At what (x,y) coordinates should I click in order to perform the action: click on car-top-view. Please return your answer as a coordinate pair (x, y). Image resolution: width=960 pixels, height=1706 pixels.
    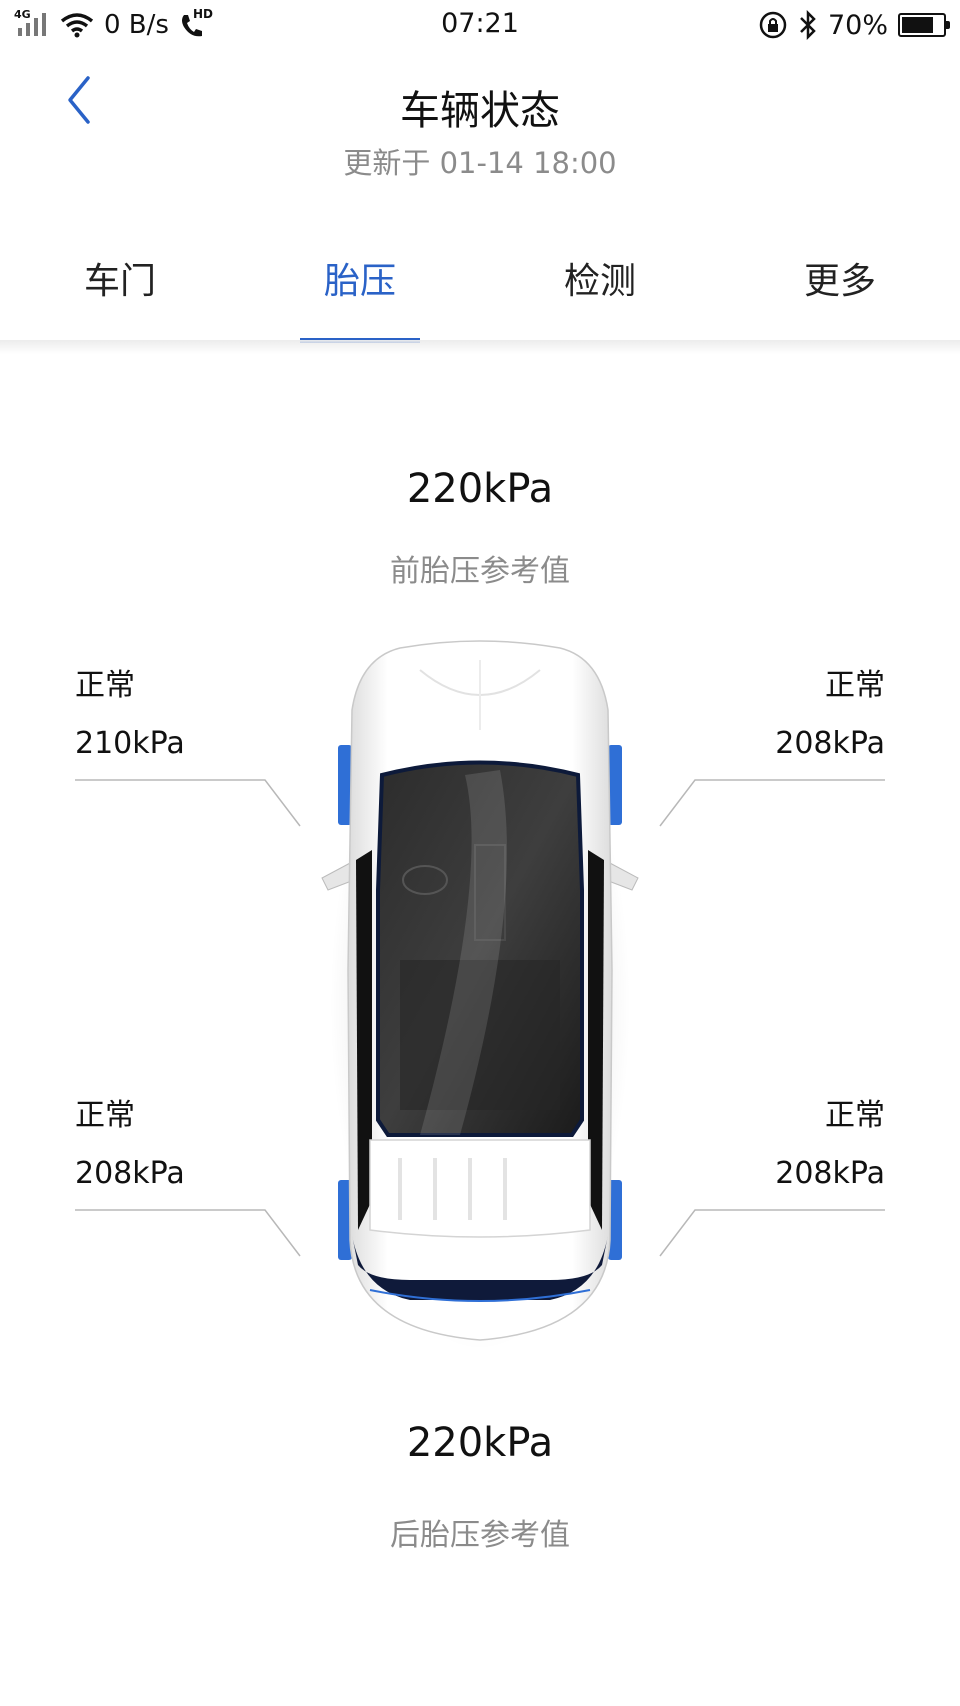
    Looking at the image, I should click on (480, 995).